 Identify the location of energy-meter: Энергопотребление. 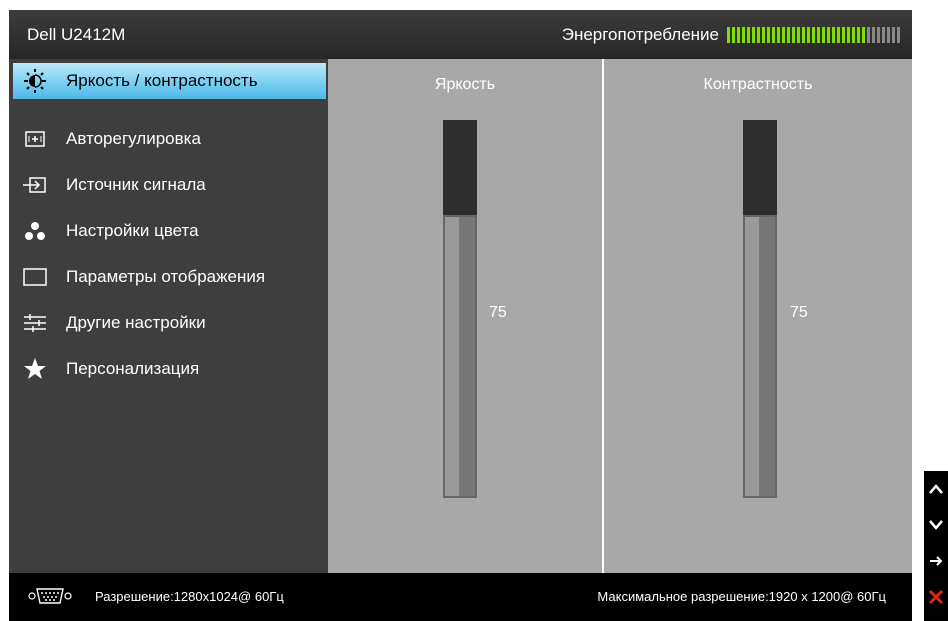
(732, 35).